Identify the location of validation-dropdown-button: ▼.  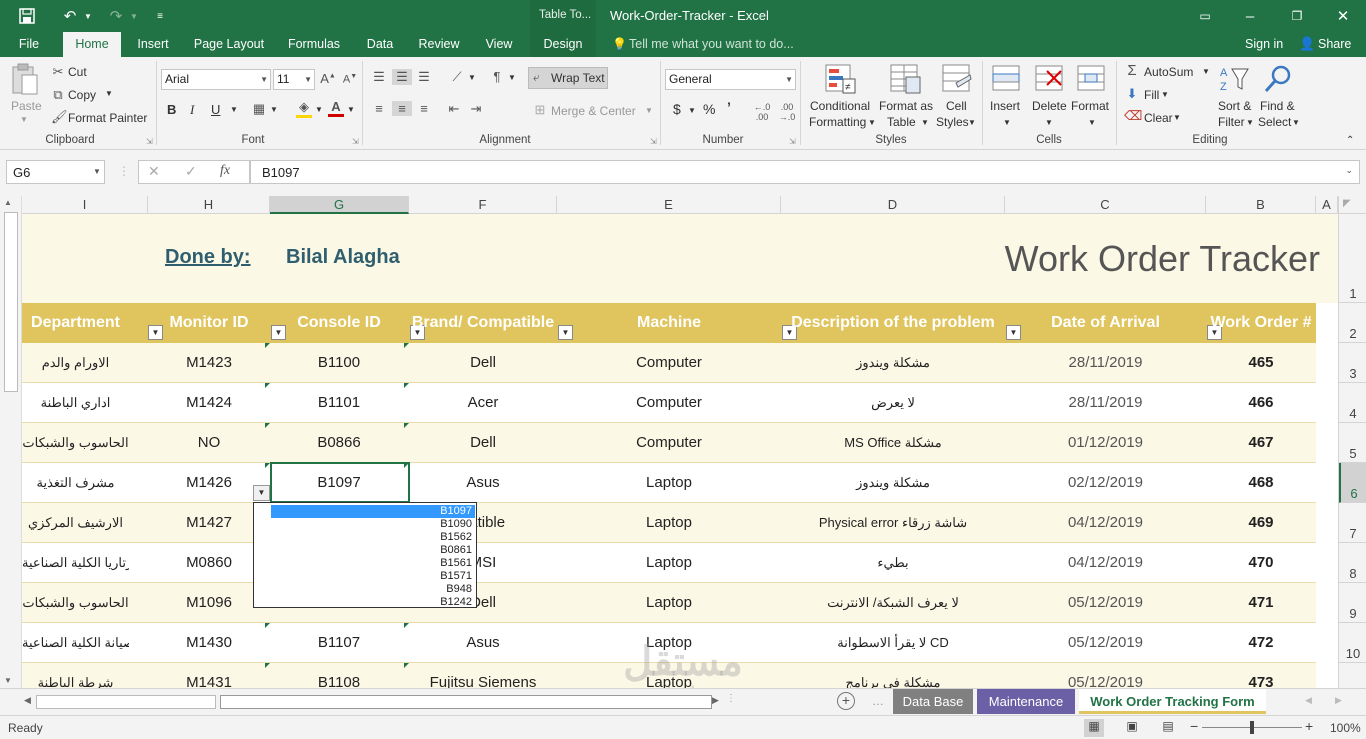
(261, 493).